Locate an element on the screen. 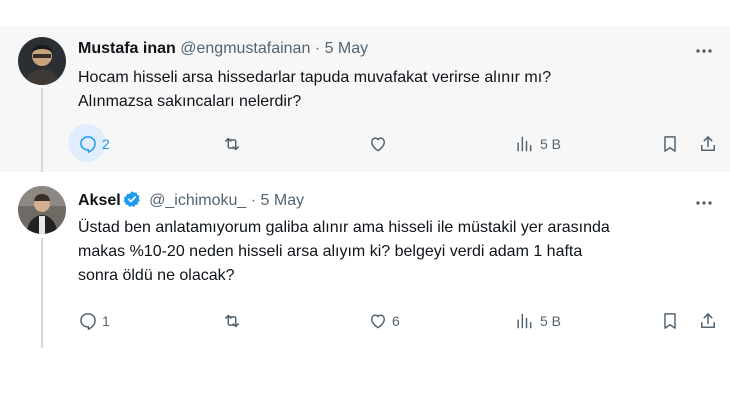 The height and width of the screenshot is (420, 730). like-count: 6 is located at coordinates (396, 321).